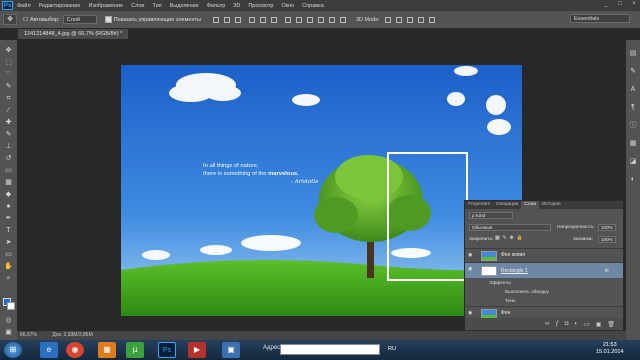  Describe the element at coordinates (607, 227) in the screenshot. I see `opacity-field: 100%` at that location.